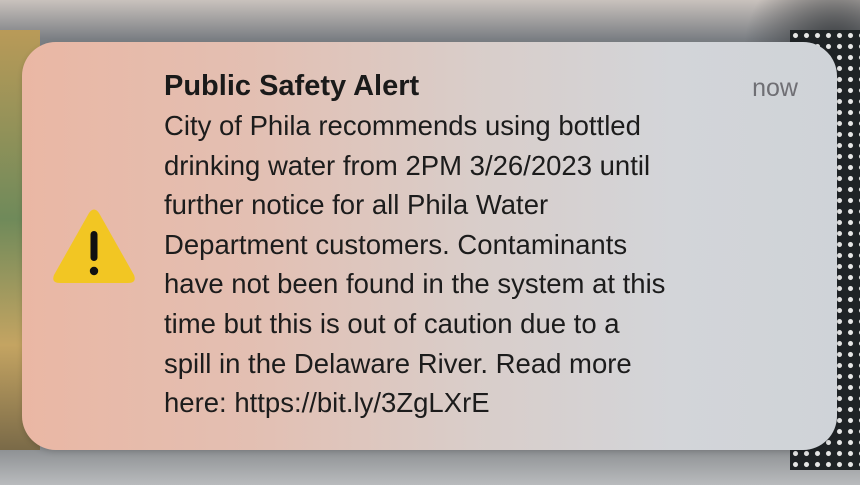  What do you see at coordinates (396, 244) in the screenshot?
I see `message-line: Department customers. Contaminants` at bounding box center [396, 244].